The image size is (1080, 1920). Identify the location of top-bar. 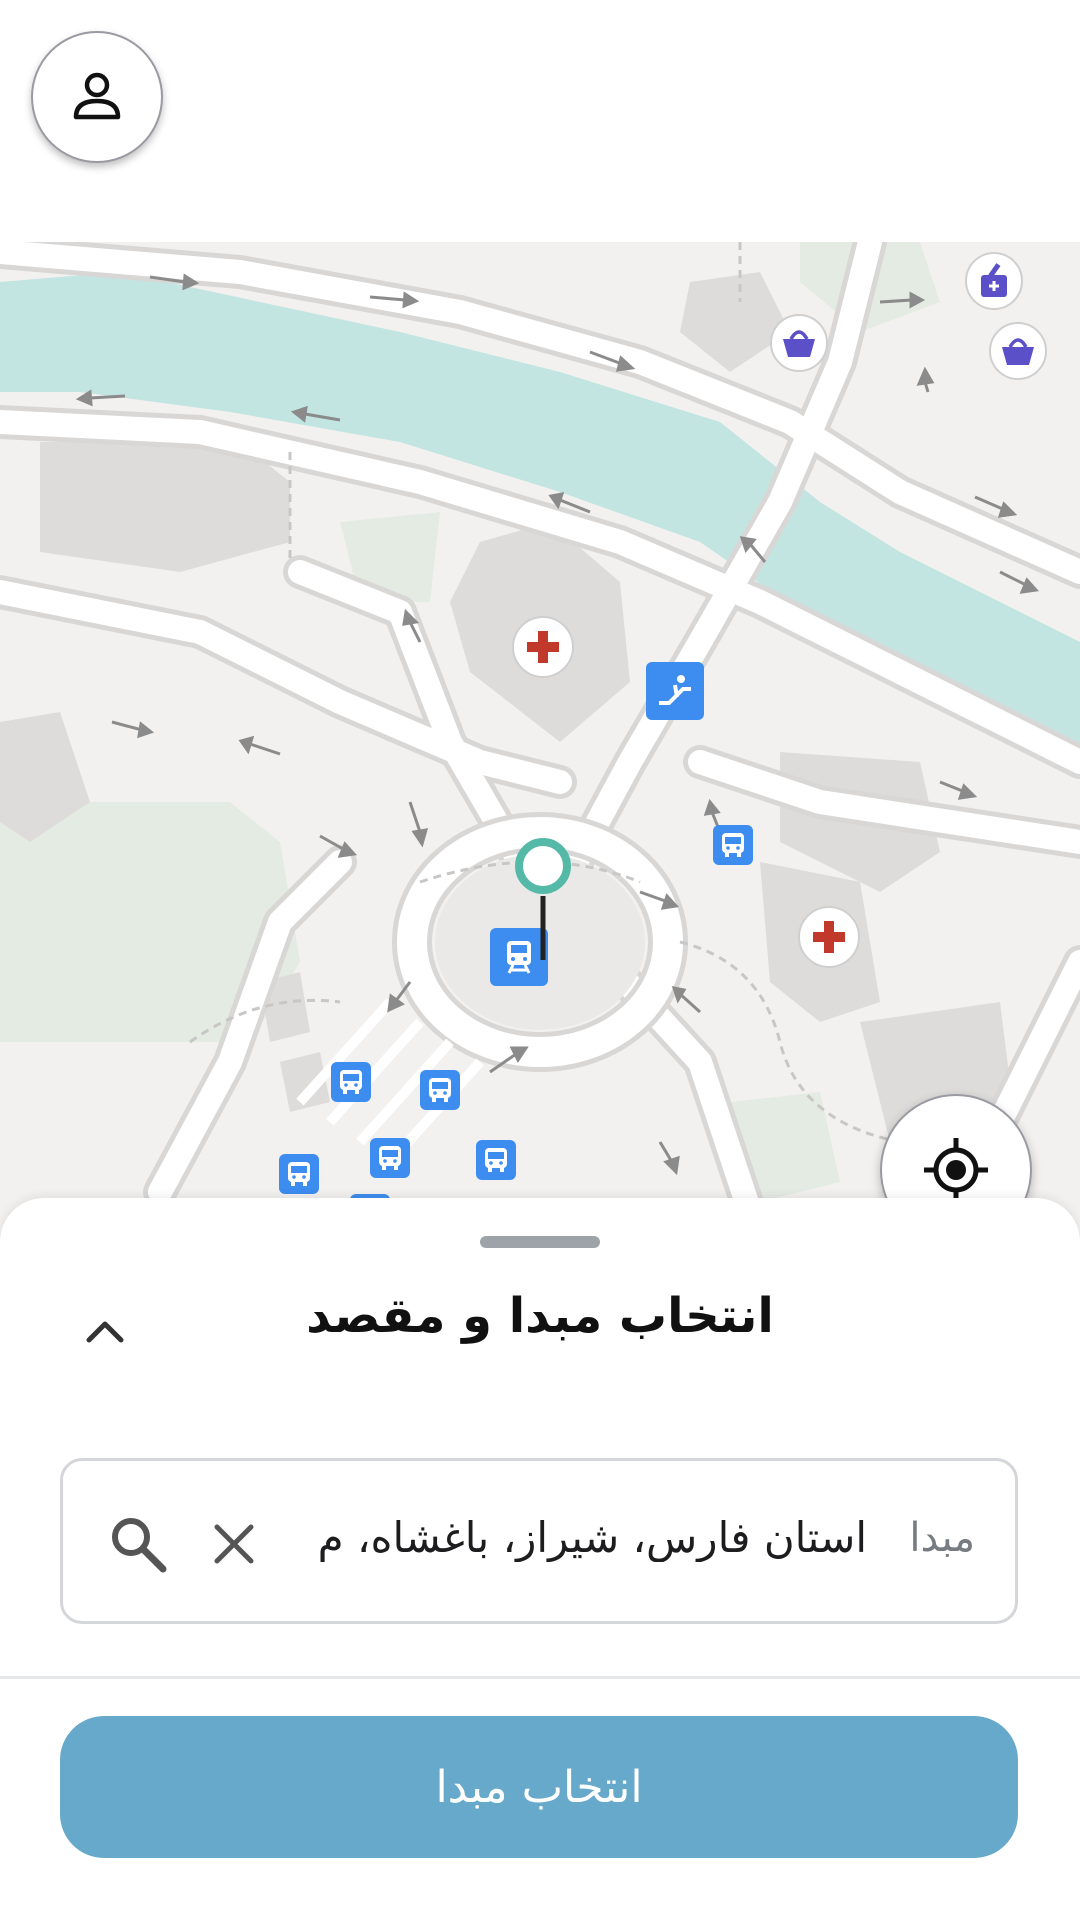
(540, 121).